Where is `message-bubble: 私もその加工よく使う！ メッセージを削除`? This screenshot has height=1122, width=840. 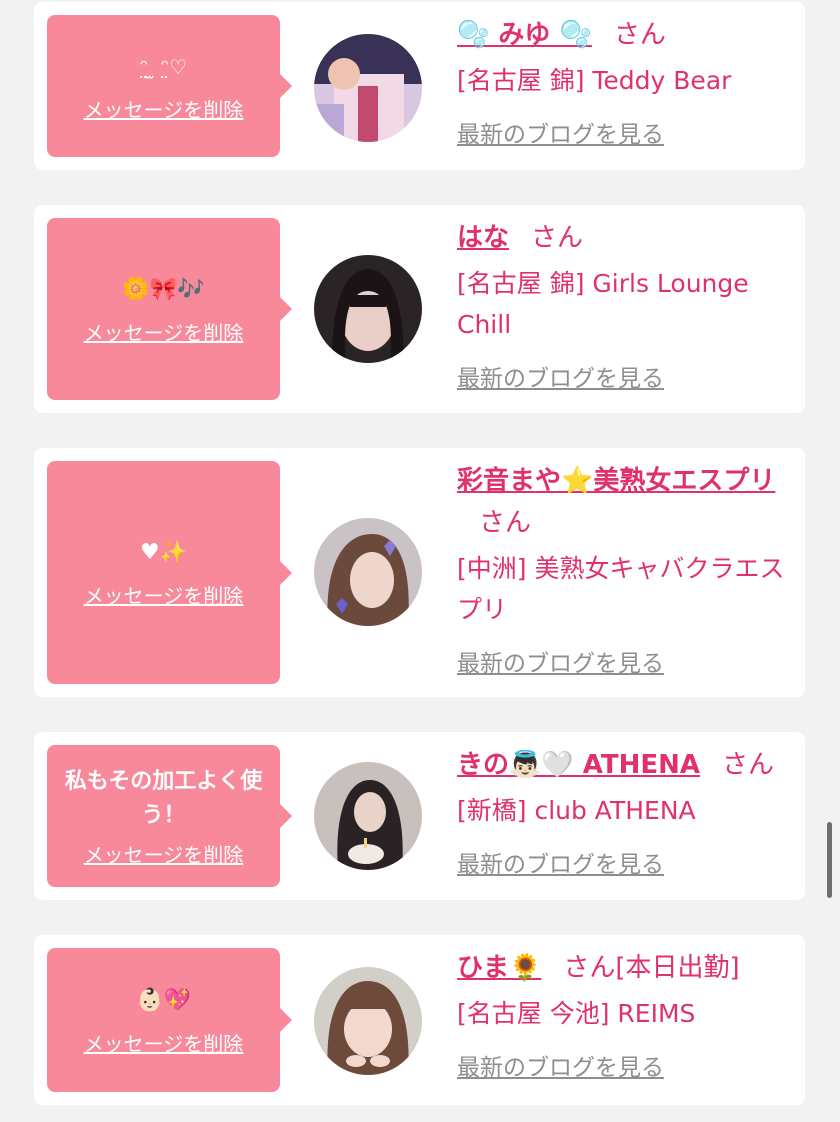 message-bubble: 私もその加工よく使う！ メッセージを削除 is located at coordinates (169, 816).